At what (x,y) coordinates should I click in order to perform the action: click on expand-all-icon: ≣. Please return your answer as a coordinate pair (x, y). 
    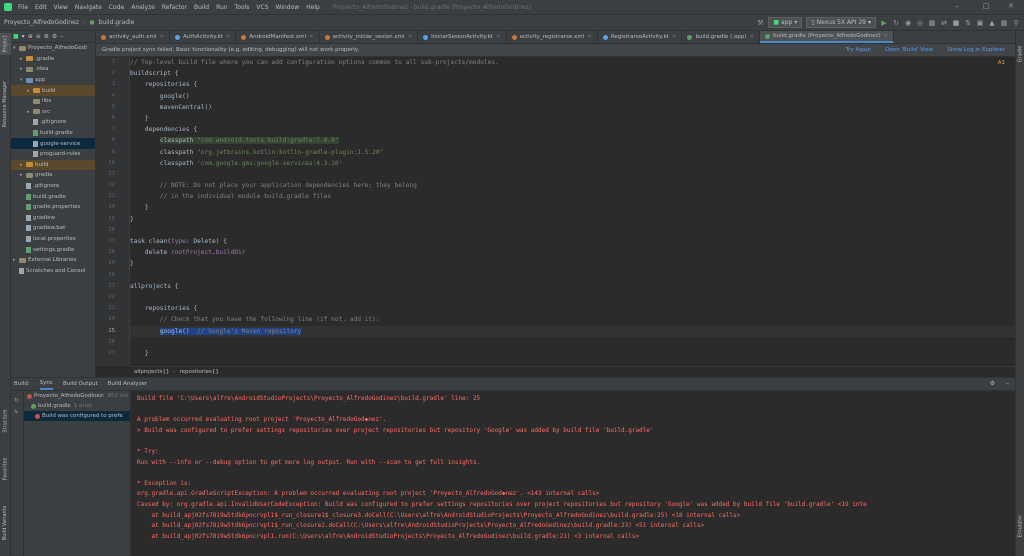
    Looking at the image, I should click on (46, 36).